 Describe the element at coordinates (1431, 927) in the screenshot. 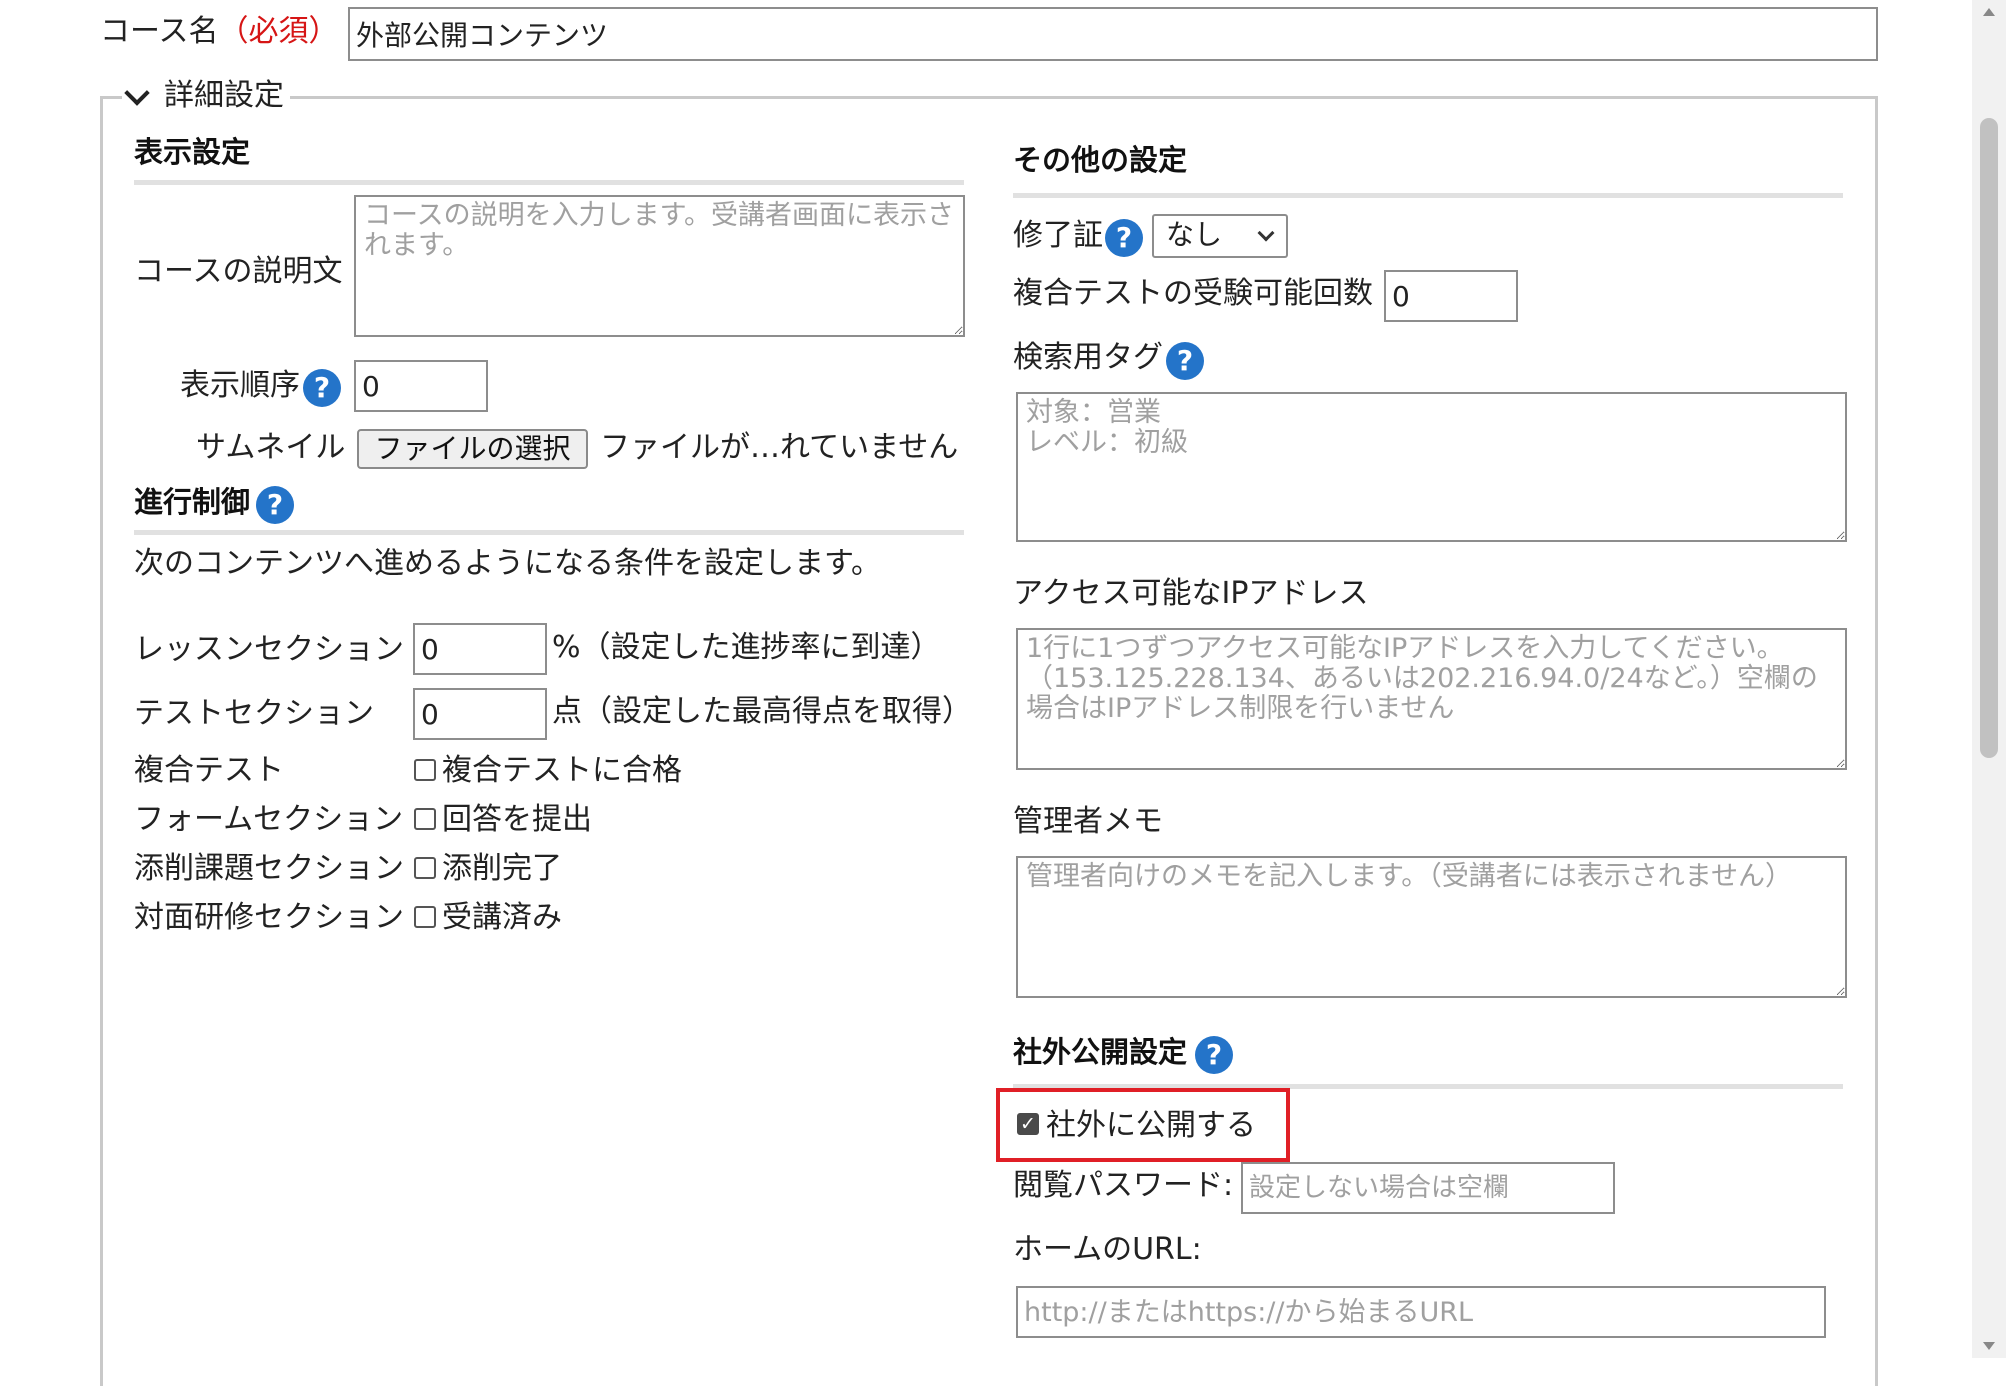

I see `admin-memo-textarea` at that location.